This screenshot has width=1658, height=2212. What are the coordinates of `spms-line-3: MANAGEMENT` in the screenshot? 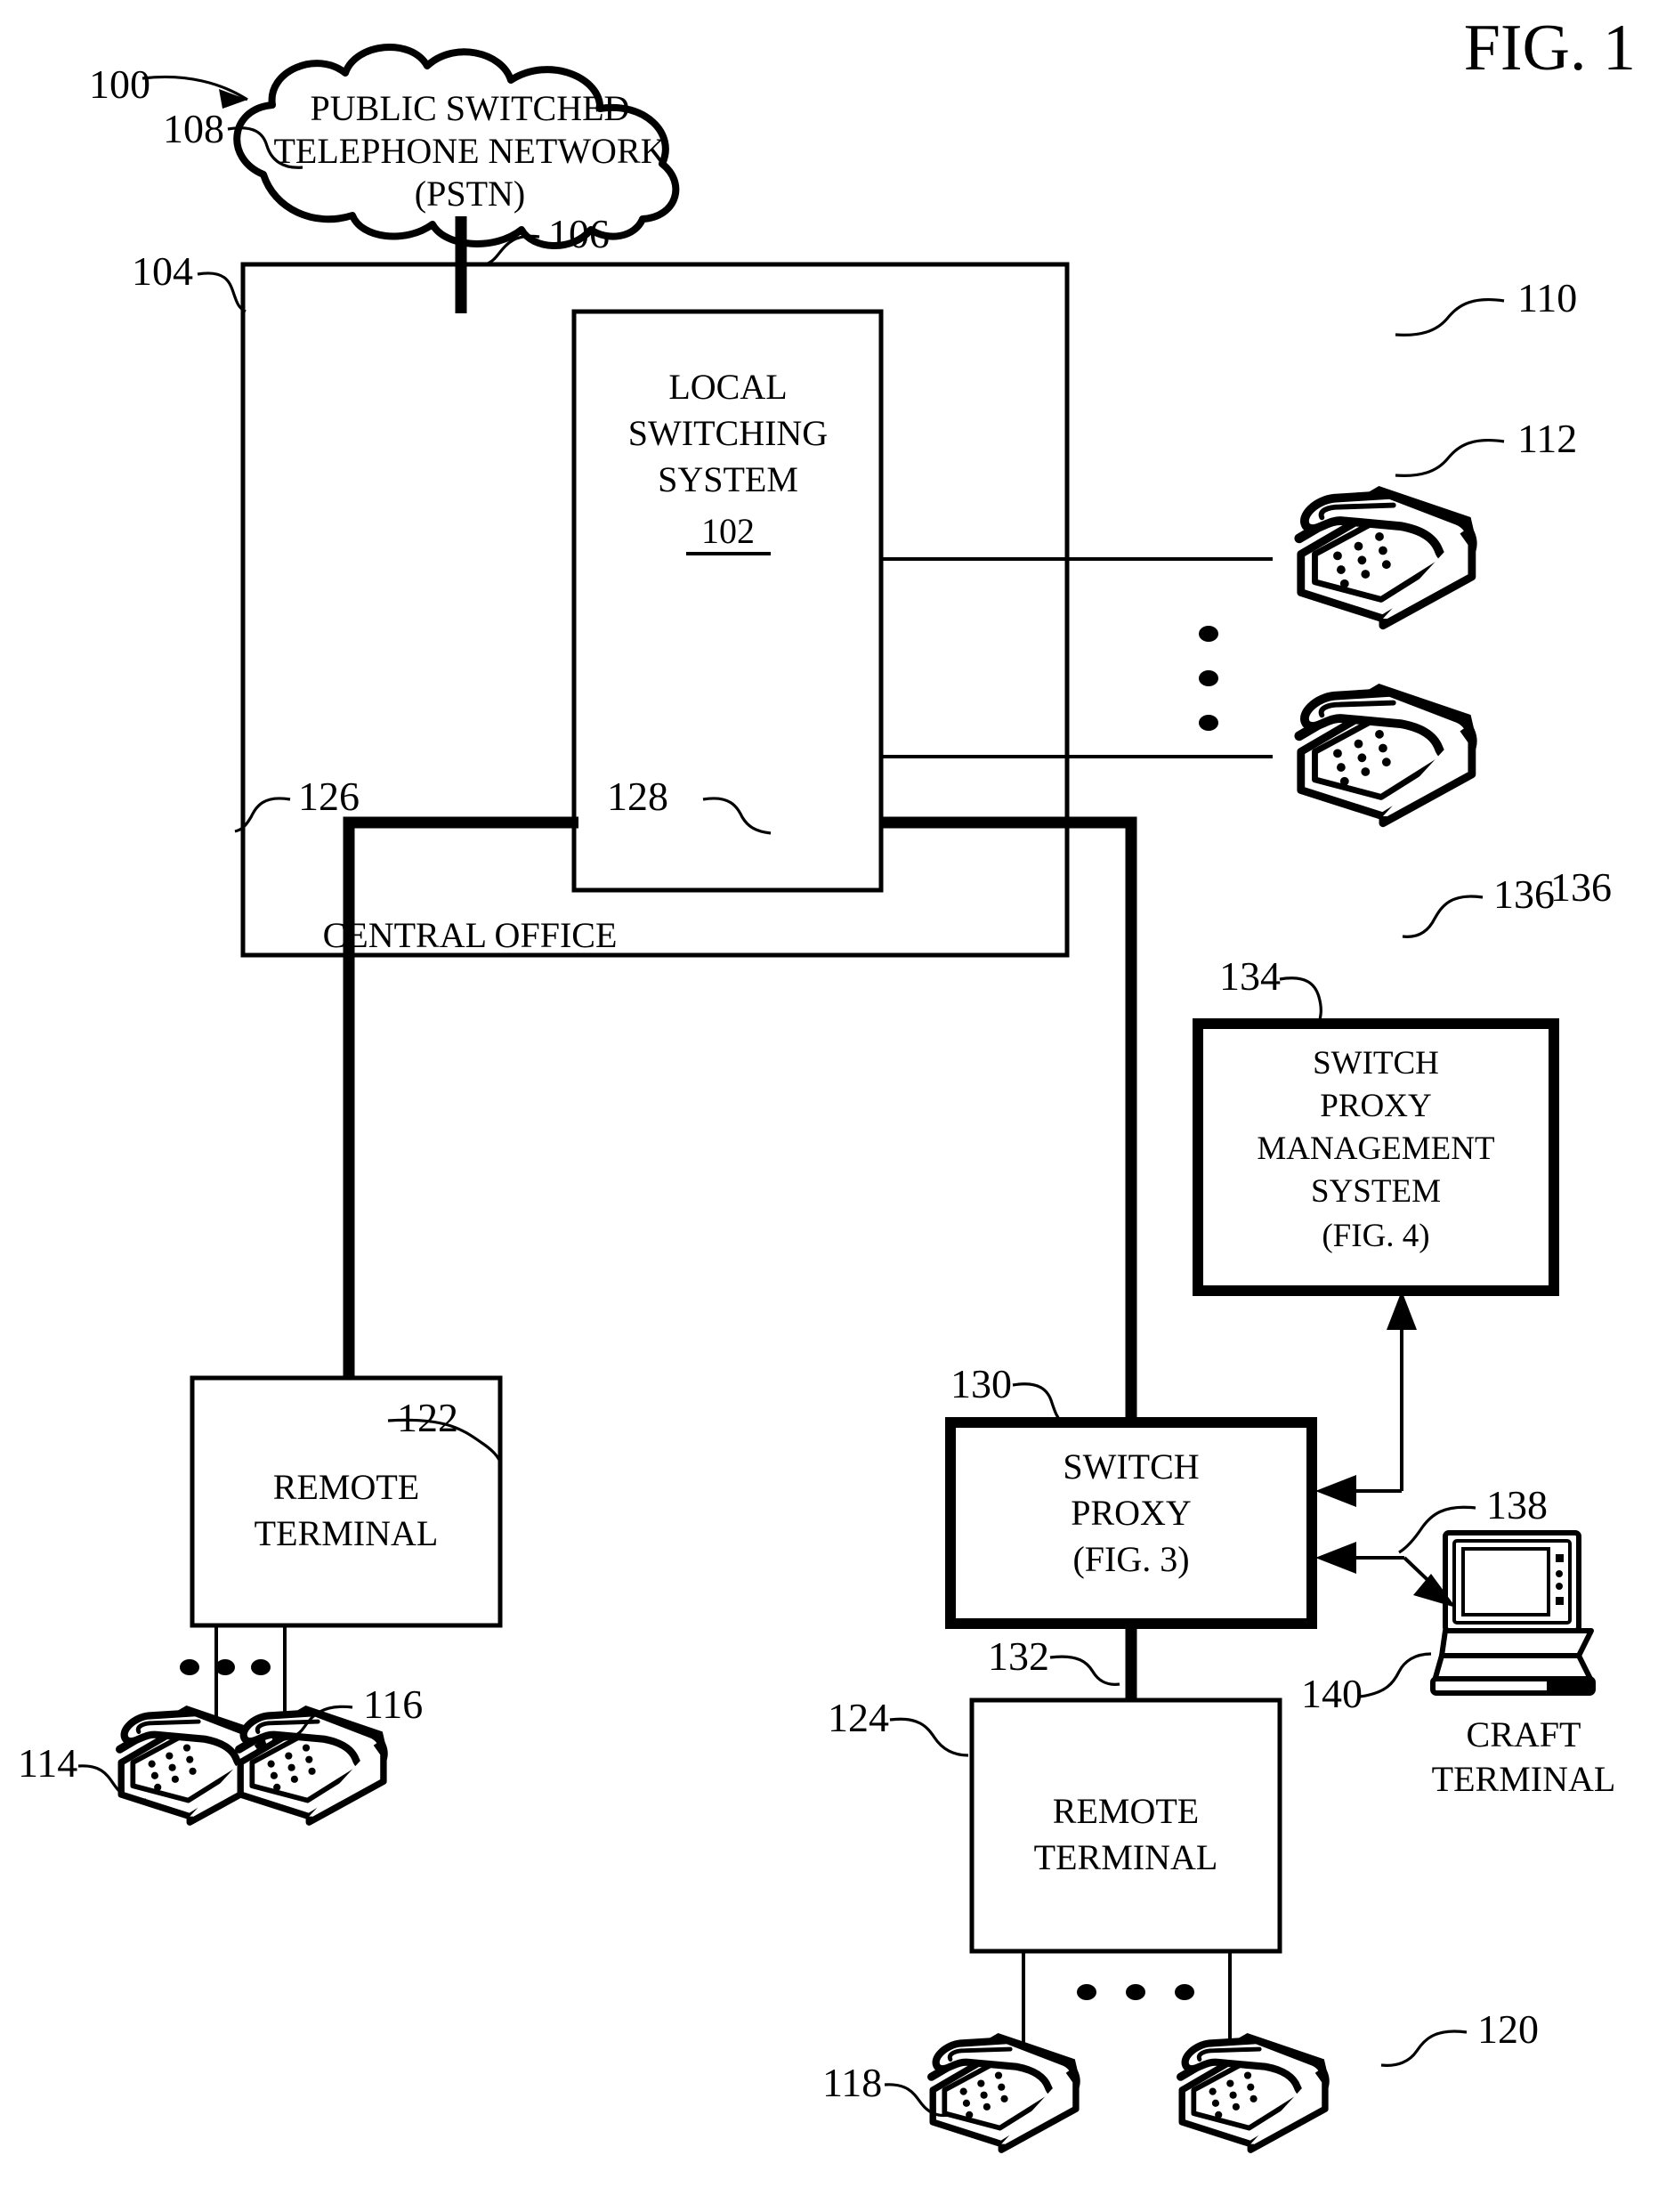 It's located at (1375, 1148).